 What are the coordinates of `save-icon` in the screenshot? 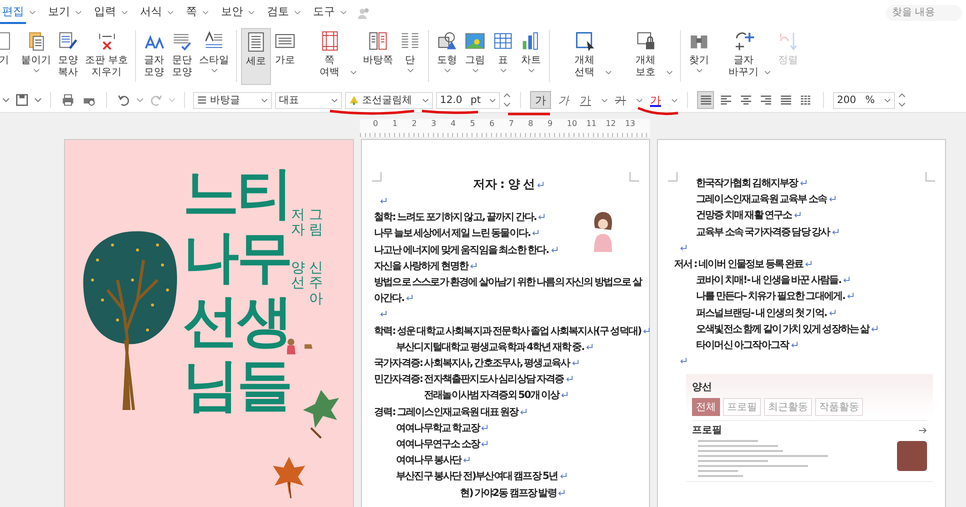 It's located at (22, 100).